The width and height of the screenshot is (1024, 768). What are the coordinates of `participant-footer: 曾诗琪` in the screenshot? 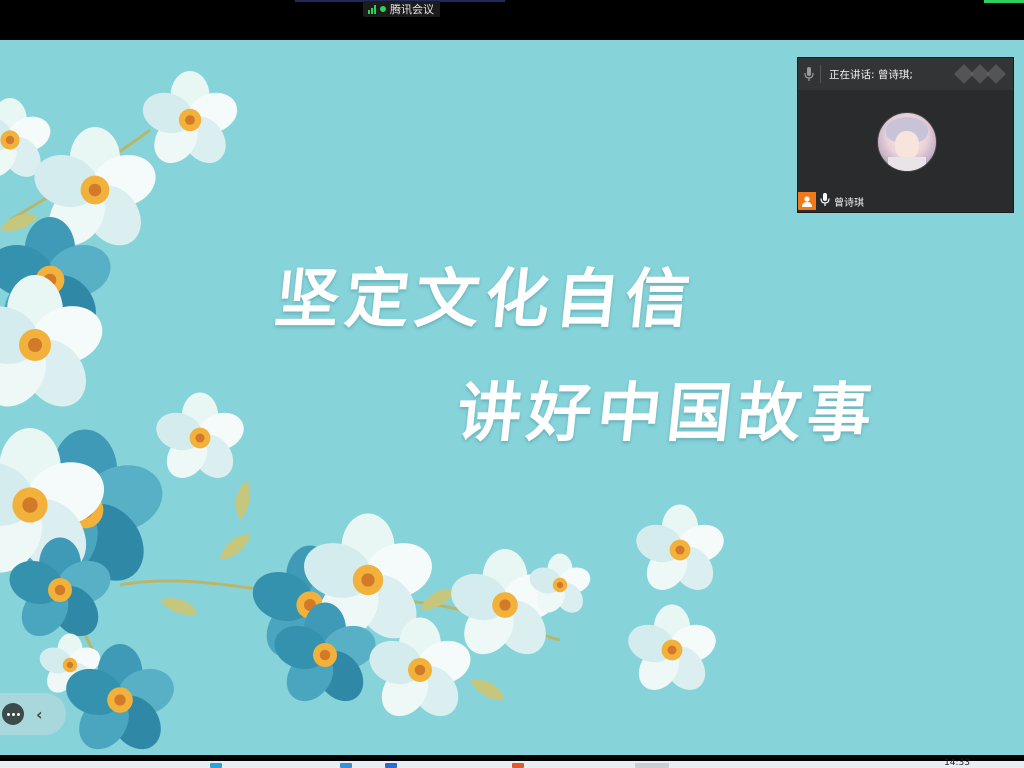 It's located at (831, 201).